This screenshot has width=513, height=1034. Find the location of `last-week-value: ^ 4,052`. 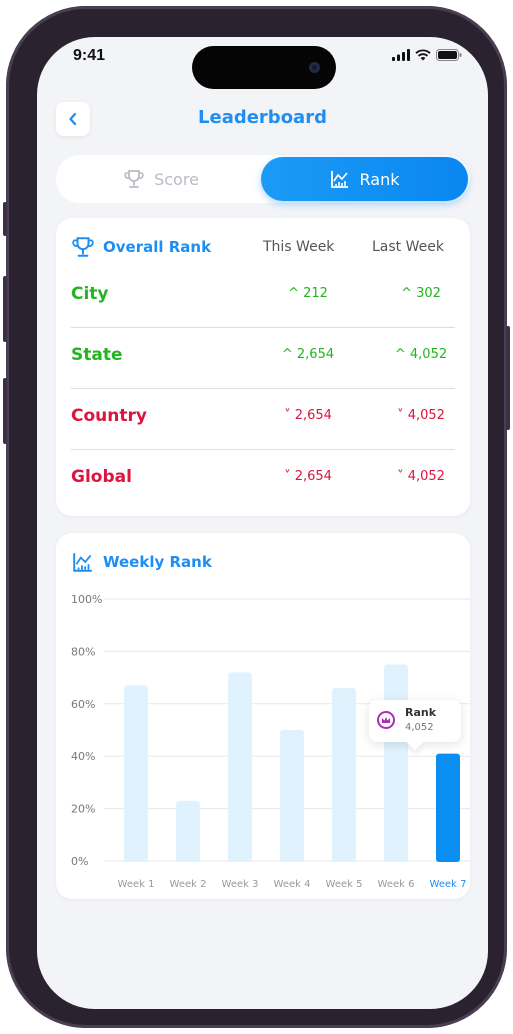

last-week-value: ^ 4,052 is located at coordinates (421, 354).